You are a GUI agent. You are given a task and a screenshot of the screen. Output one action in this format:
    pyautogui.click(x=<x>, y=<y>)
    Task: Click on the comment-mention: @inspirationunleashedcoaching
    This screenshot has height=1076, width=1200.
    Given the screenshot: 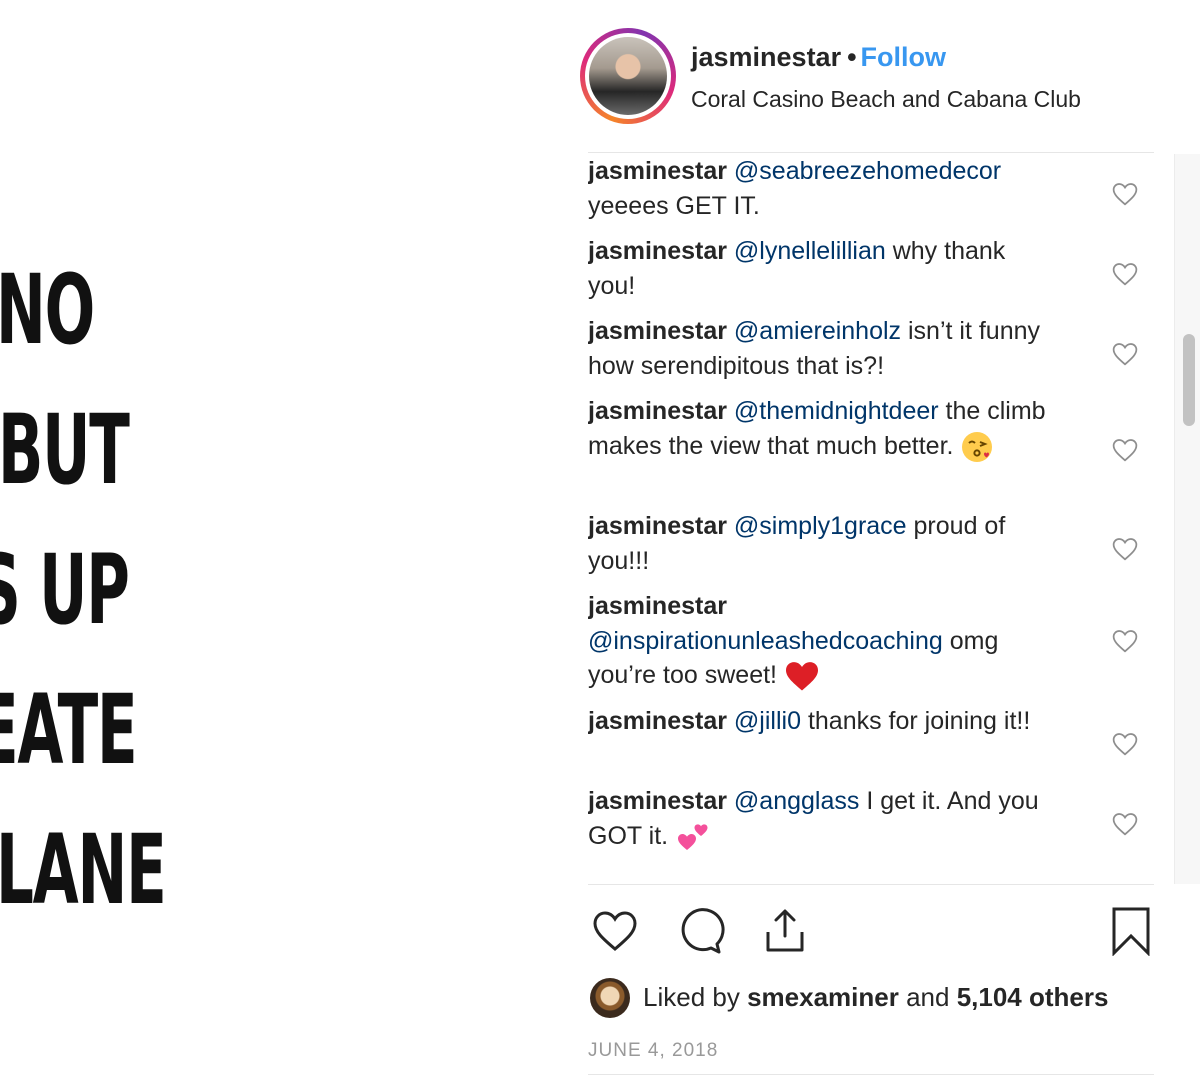 What is the action you would take?
    pyautogui.click(x=765, y=641)
    